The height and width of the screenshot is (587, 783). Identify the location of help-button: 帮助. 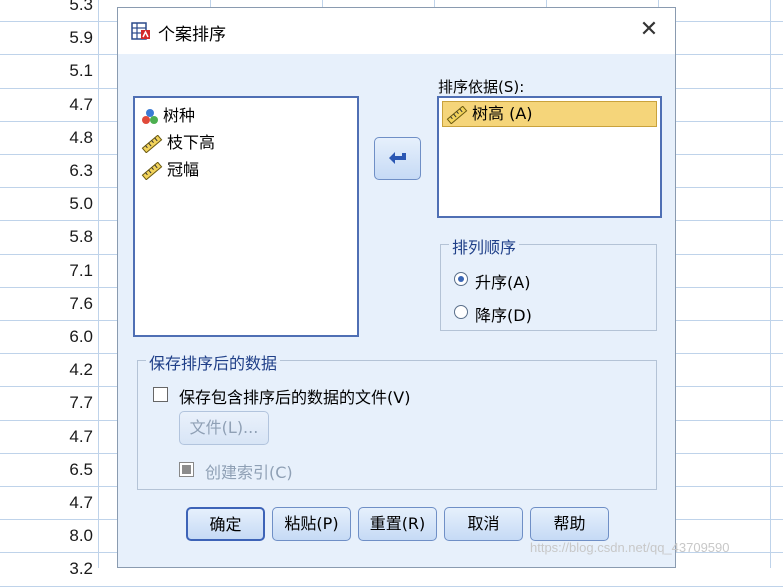
(569, 524).